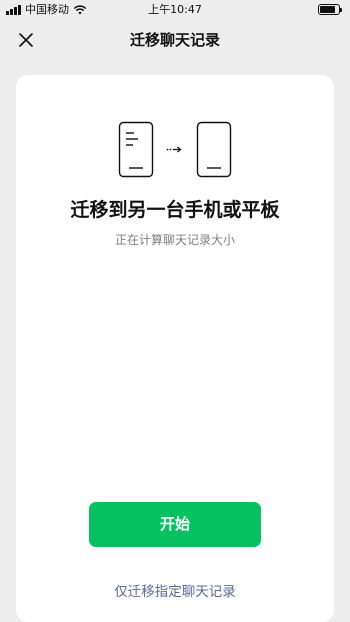 This screenshot has height=622, width=350. Describe the element at coordinates (174, 240) in the screenshot. I see `status-text: 正在计算聊天记录大小` at that location.